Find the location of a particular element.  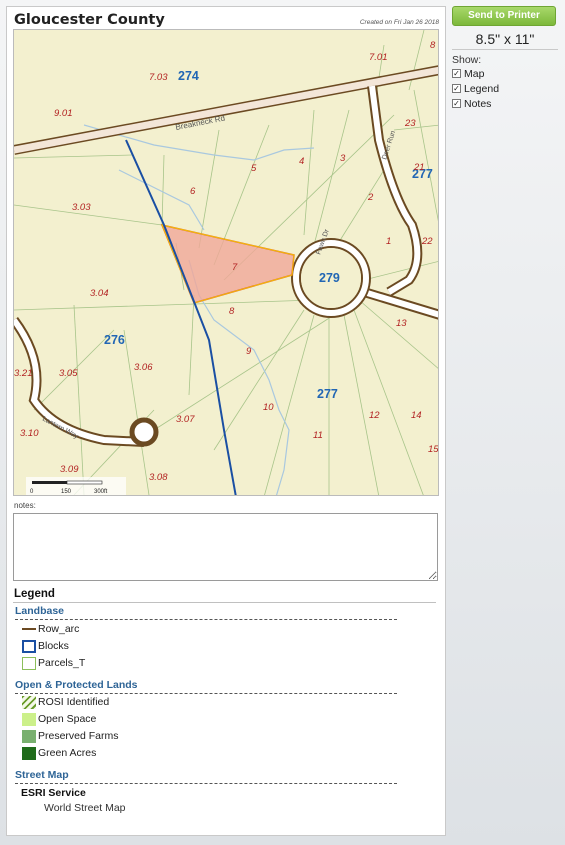

legend-item-parcels: Parcels_T is located at coordinates (53, 663).